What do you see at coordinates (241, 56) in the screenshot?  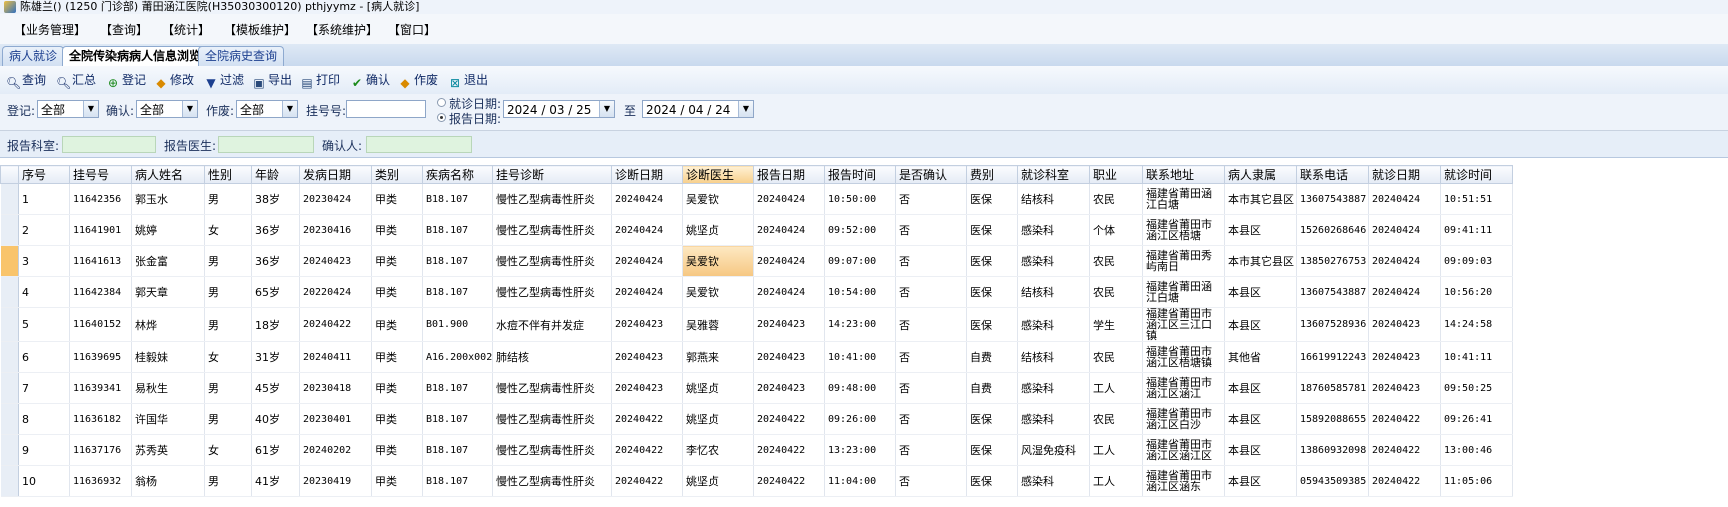 I see `tab-history-query: 全院病史查询` at bounding box center [241, 56].